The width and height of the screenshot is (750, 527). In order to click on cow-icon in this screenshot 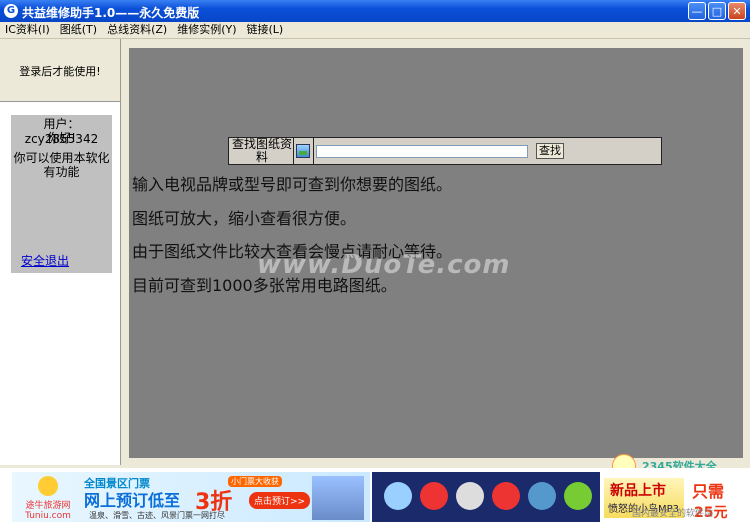, I will do `click(48, 486)`.